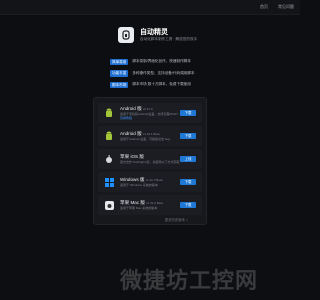 This screenshot has height=300, width=320. What do you see at coordinates (286, 7) in the screenshot?
I see `nav-faq-link: 常见问题` at bounding box center [286, 7].